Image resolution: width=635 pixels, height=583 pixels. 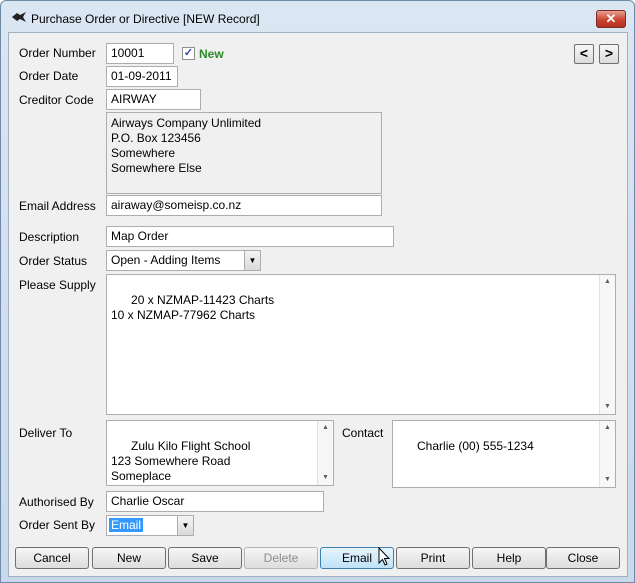 What do you see at coordinates (57, 285) in the screenshot?
I see `please-supply-label: Please Supply` at bounding box center [57, 285].